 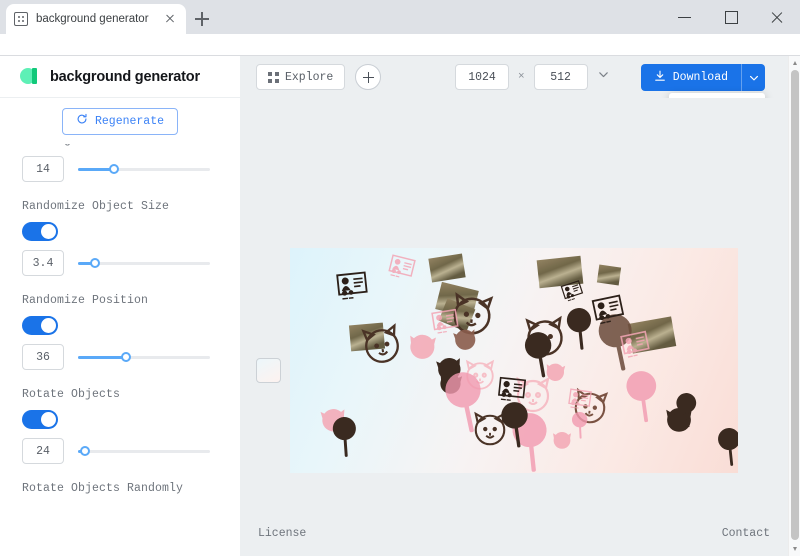 I want to click on rotate-objects-input, so click(x=43, y=451).